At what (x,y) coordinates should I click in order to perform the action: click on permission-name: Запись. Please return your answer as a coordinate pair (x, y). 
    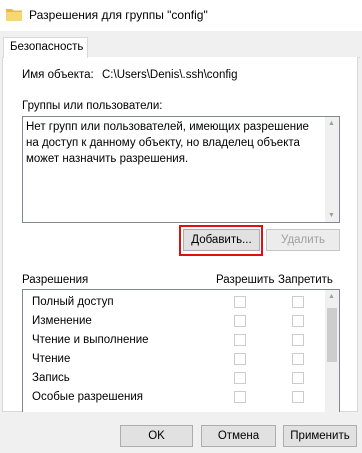
    Looking at the image, I should click on (51, 378).